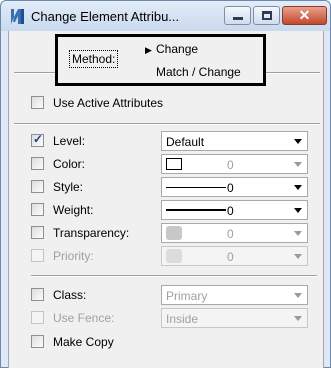 The width and height of the screenshot is (331, 368). I want to click on priority-label: Priority:, so click(73, 256).